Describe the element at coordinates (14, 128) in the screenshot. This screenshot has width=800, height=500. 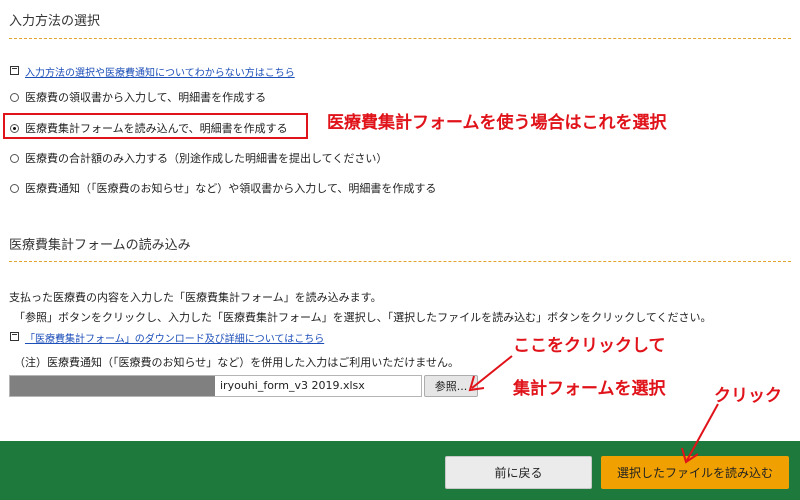
I see `radio-button-selected` at that location.